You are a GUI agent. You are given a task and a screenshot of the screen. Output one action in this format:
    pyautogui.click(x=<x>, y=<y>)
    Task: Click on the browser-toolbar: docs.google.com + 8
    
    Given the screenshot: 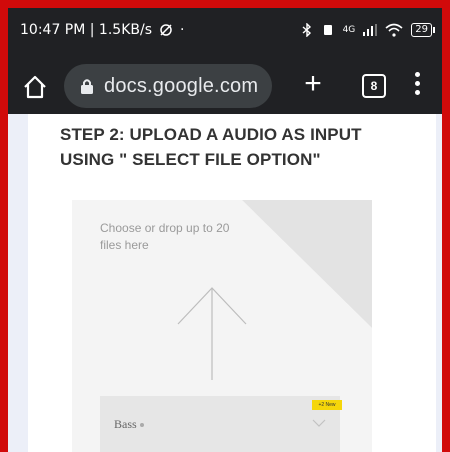 What is the action you would take?
    pyautogui.click(x=225, y=86)
    